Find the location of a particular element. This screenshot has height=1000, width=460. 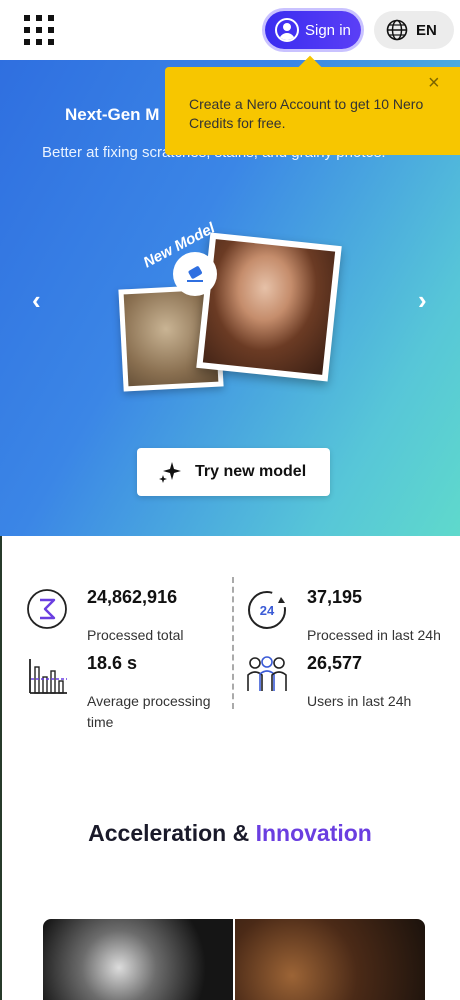

apps-grid-icon is located at coordinates (39, 30).